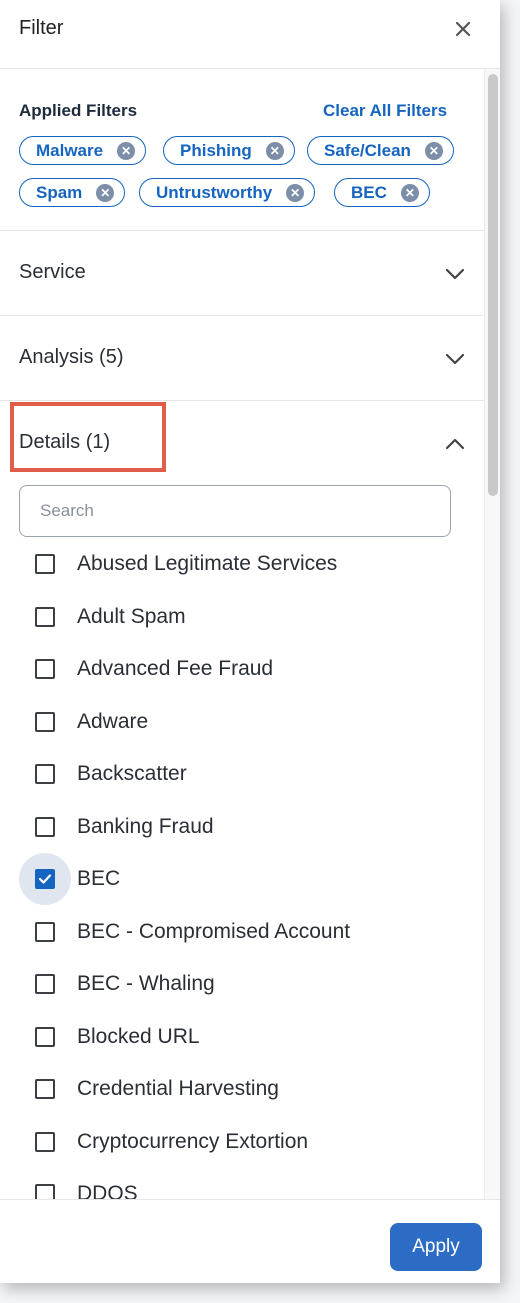 The image size is (520, 1303). I want to click on chevron-up-icon, so click(455, 444).